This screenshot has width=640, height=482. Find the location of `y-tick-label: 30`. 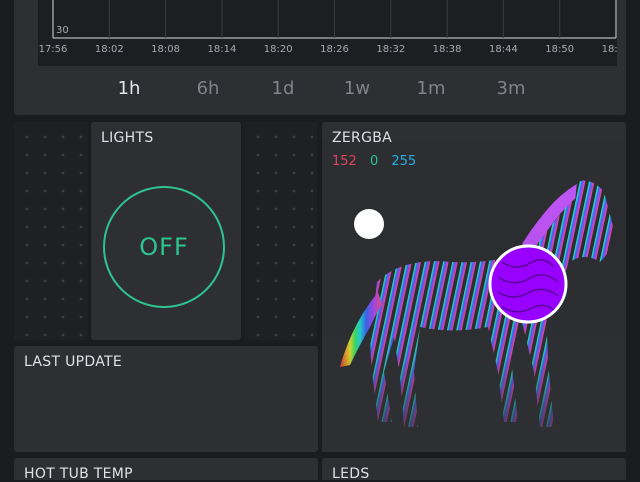

y-tick-label: 30 is located at coordinates (62, 30).